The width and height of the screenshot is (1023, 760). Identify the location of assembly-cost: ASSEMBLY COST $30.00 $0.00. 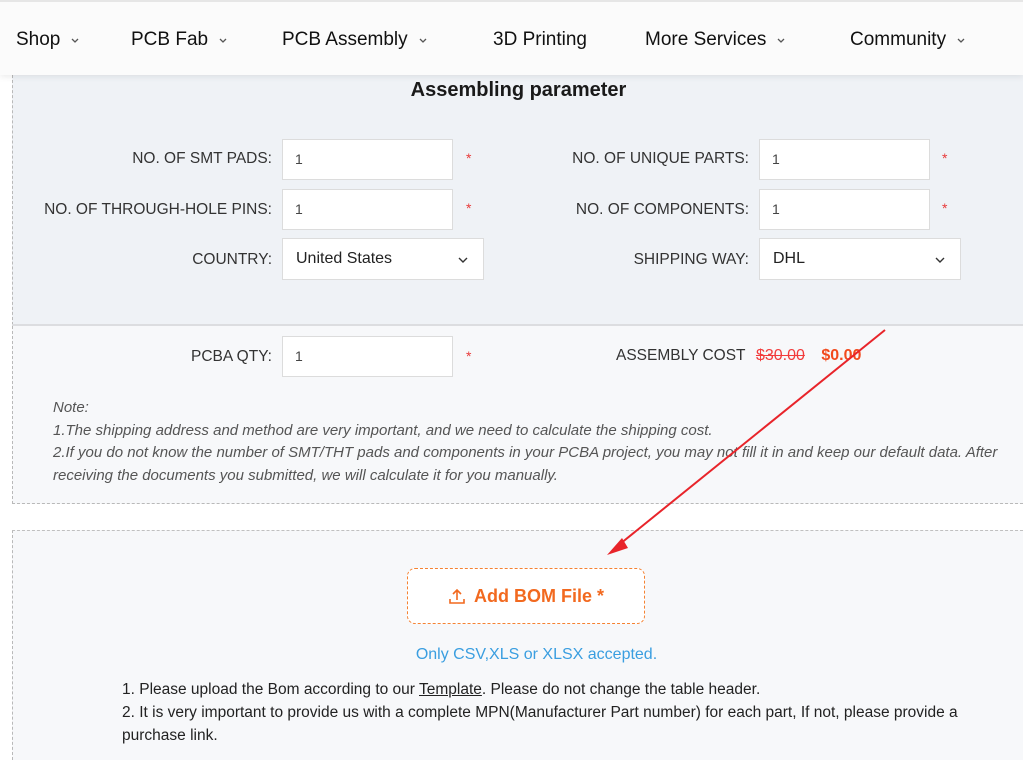
(738, 356).